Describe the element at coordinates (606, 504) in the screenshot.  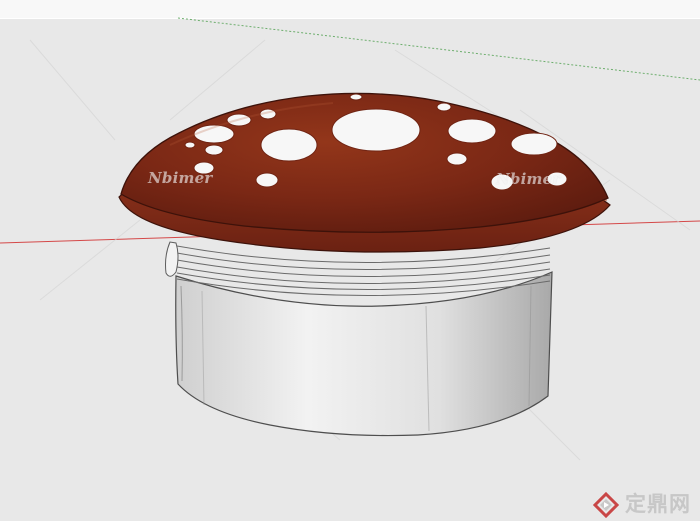
I see `diamond-logo-icon` at that location.